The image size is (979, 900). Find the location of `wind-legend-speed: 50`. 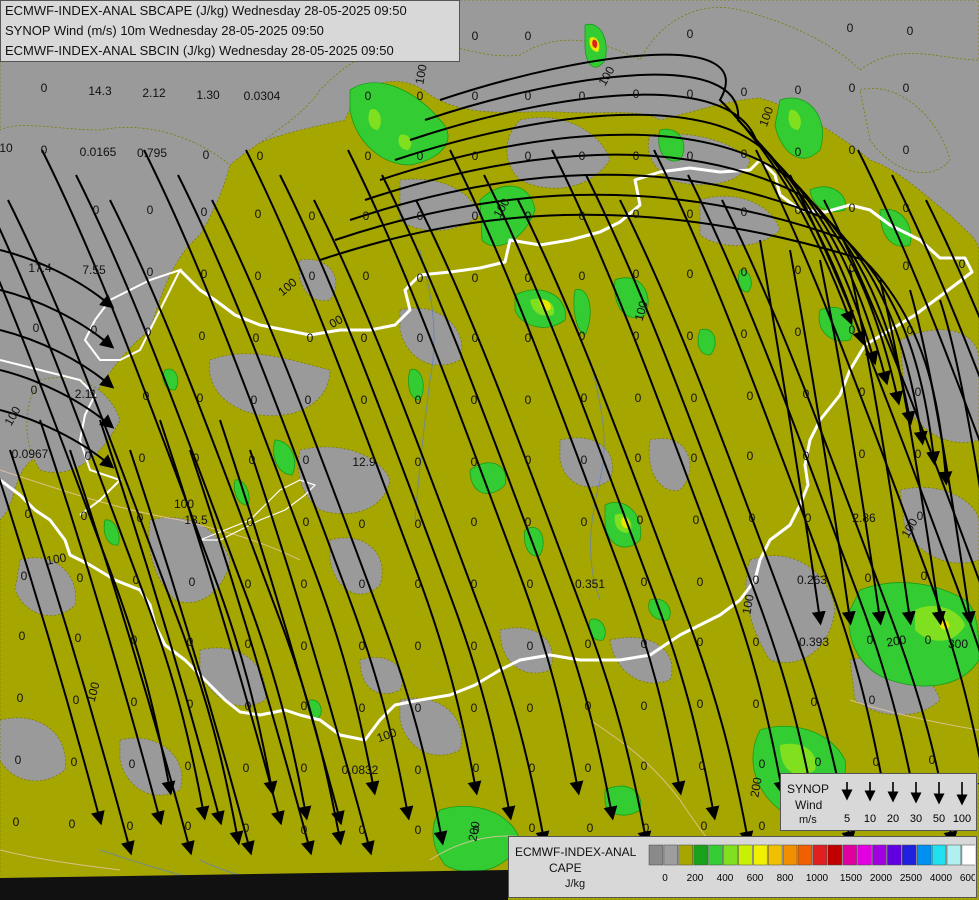

wind-legend-speed: 50 is located at coordinates (939, 819).